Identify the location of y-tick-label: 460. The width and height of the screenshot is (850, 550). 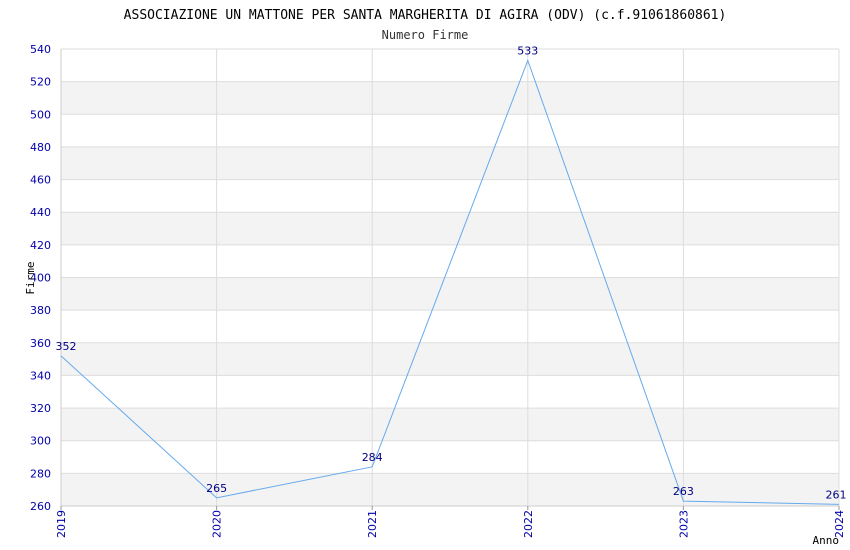
(40, 180).